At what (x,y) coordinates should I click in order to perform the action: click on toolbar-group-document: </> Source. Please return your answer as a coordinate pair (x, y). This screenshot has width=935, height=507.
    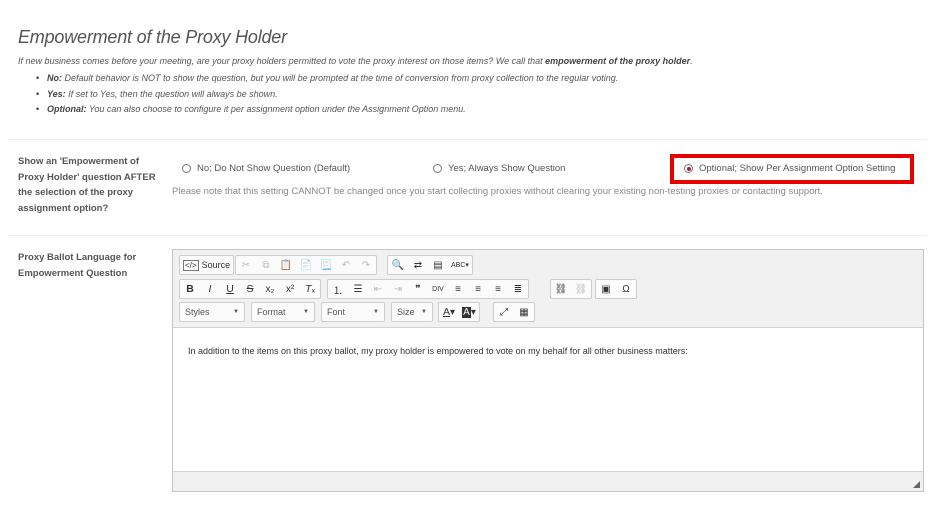
    Looking at the image, I should click on (207, 265).